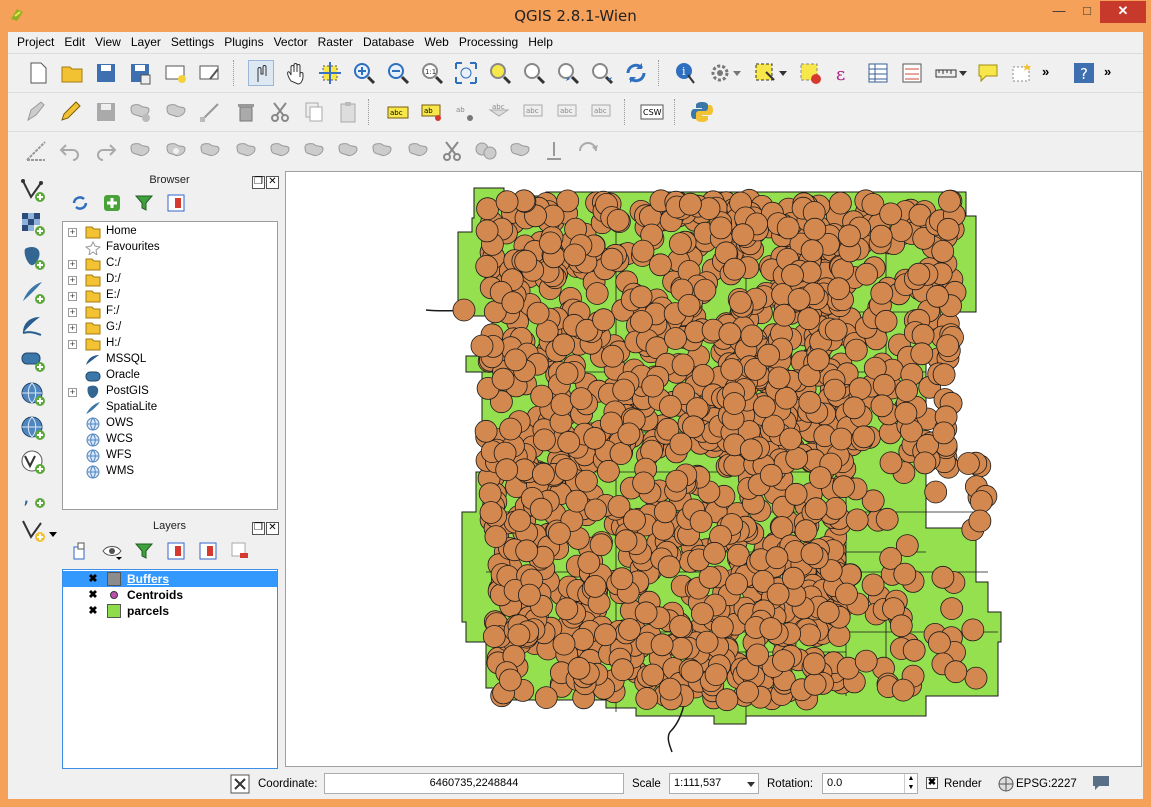 This screenshot has height=807, width=1151. I want to click on attribute-table-icon, so click(878, 73).